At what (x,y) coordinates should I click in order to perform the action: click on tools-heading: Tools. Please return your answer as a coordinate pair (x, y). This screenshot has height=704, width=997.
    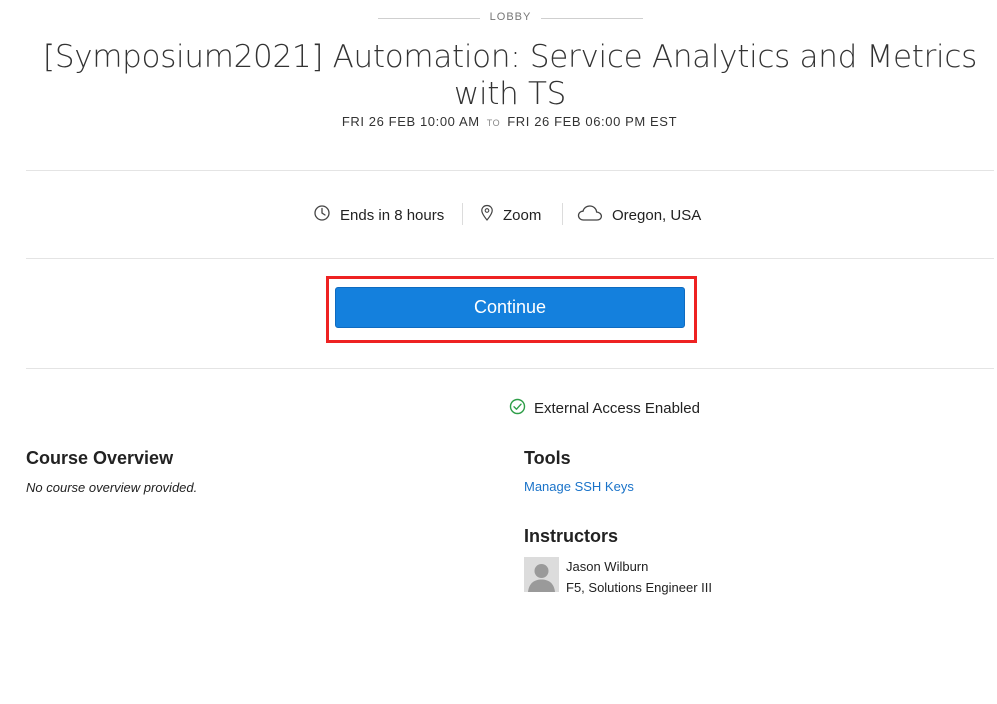
    Looking at the image, I should click on (547, 458).